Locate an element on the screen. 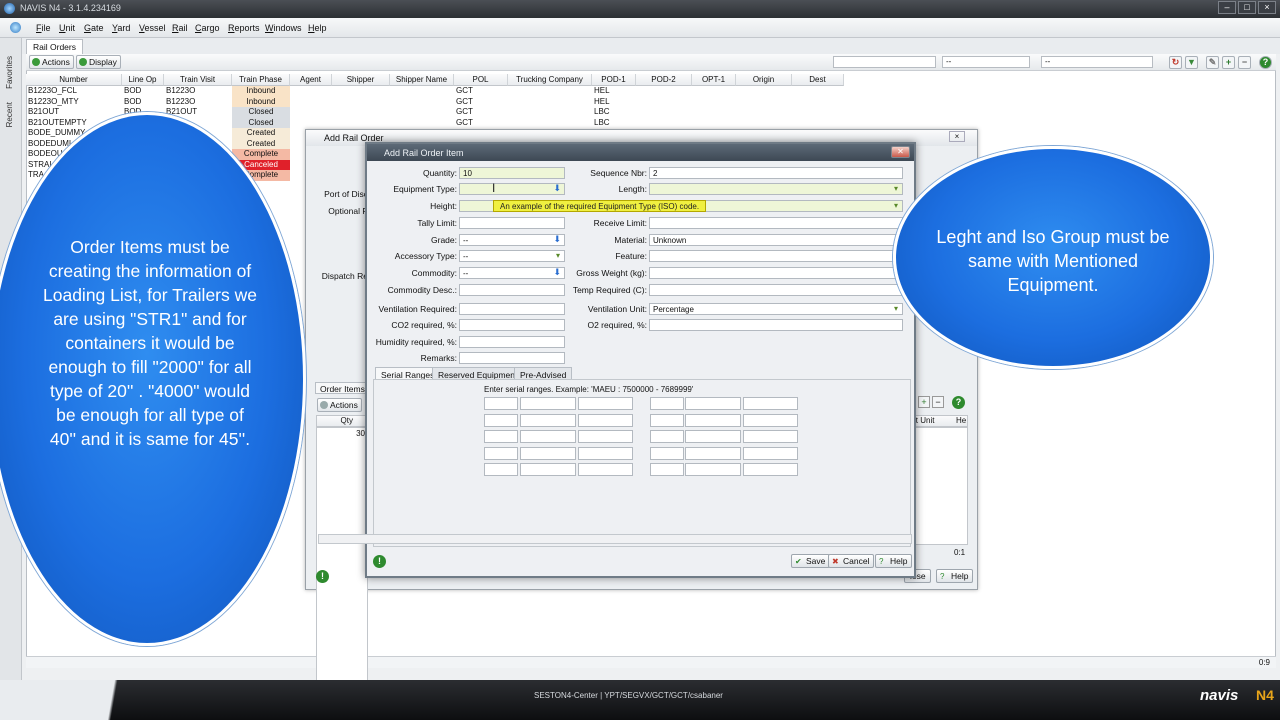 The image size is (1280, 720). menu-reports: Reports is located at coordinates (244, 28).